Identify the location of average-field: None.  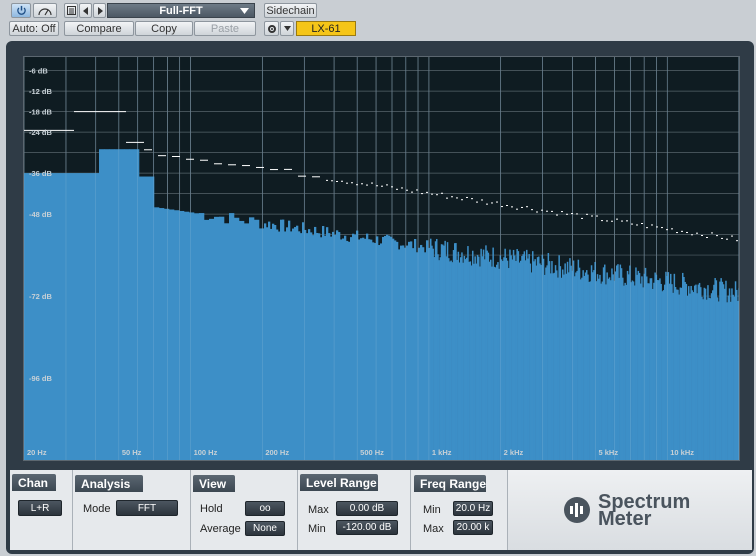
(265, 528).